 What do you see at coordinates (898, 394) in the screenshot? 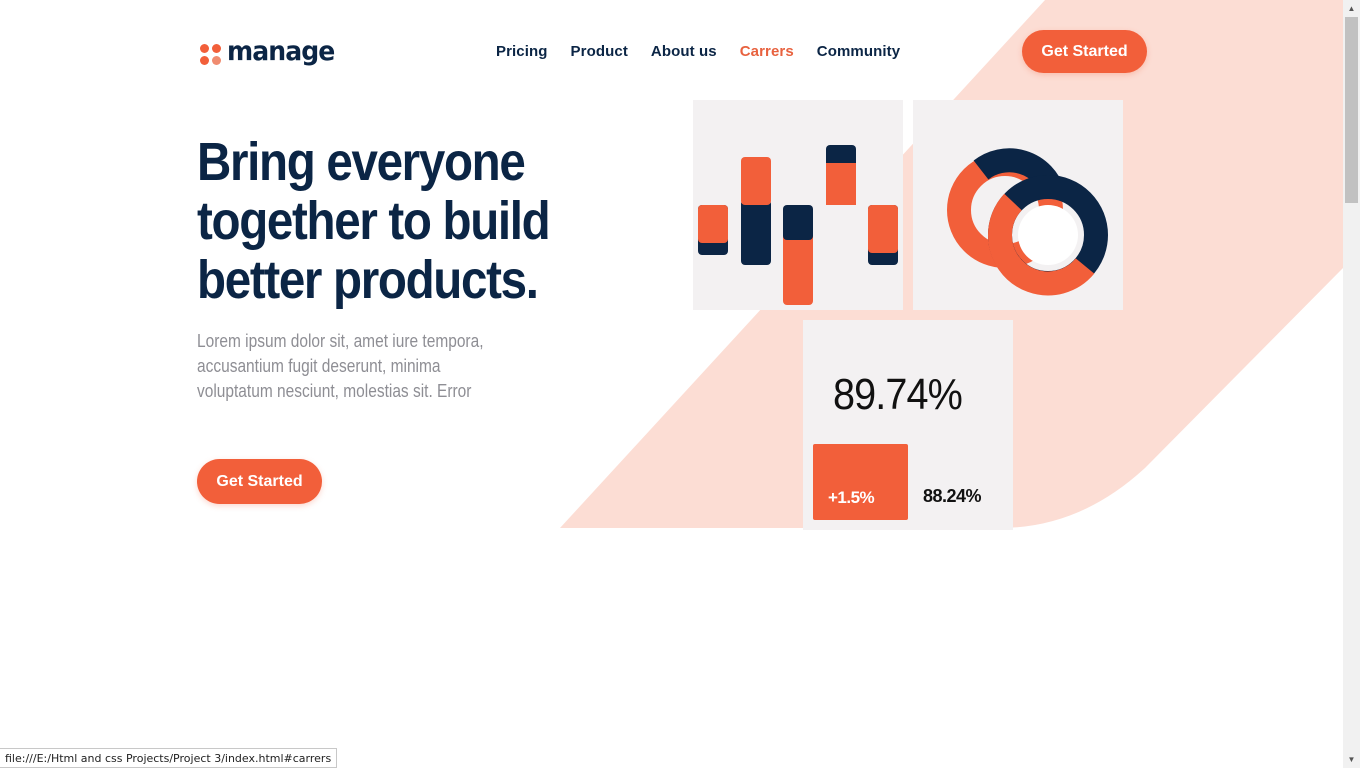
I see `stat-main-value: 89.74%` at bounding box center [898, 394].